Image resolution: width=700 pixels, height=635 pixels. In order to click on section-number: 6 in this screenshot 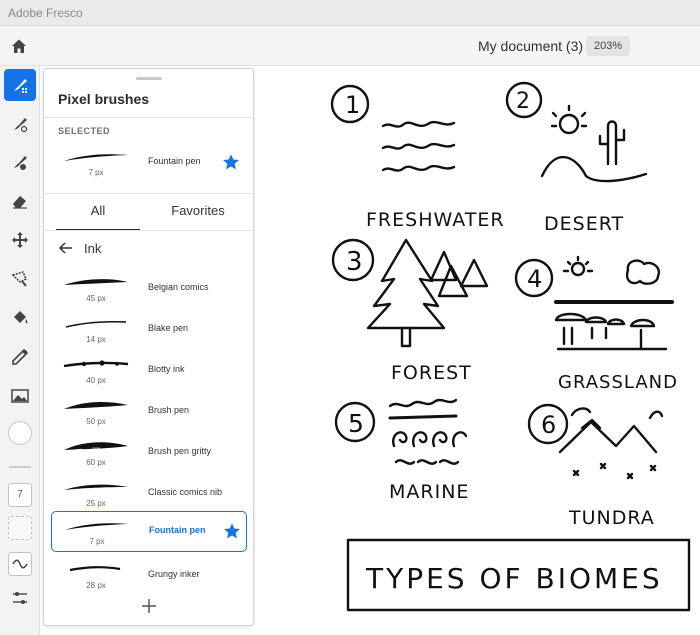, I will do `click(549, 425)`.